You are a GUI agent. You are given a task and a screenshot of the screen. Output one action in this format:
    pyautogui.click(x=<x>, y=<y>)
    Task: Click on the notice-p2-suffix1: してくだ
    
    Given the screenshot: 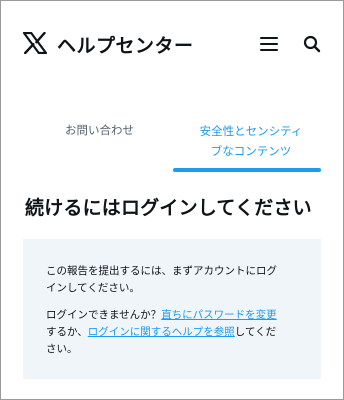 What is the action you would take?
    pyautogui.click(x=255, y=332)
    